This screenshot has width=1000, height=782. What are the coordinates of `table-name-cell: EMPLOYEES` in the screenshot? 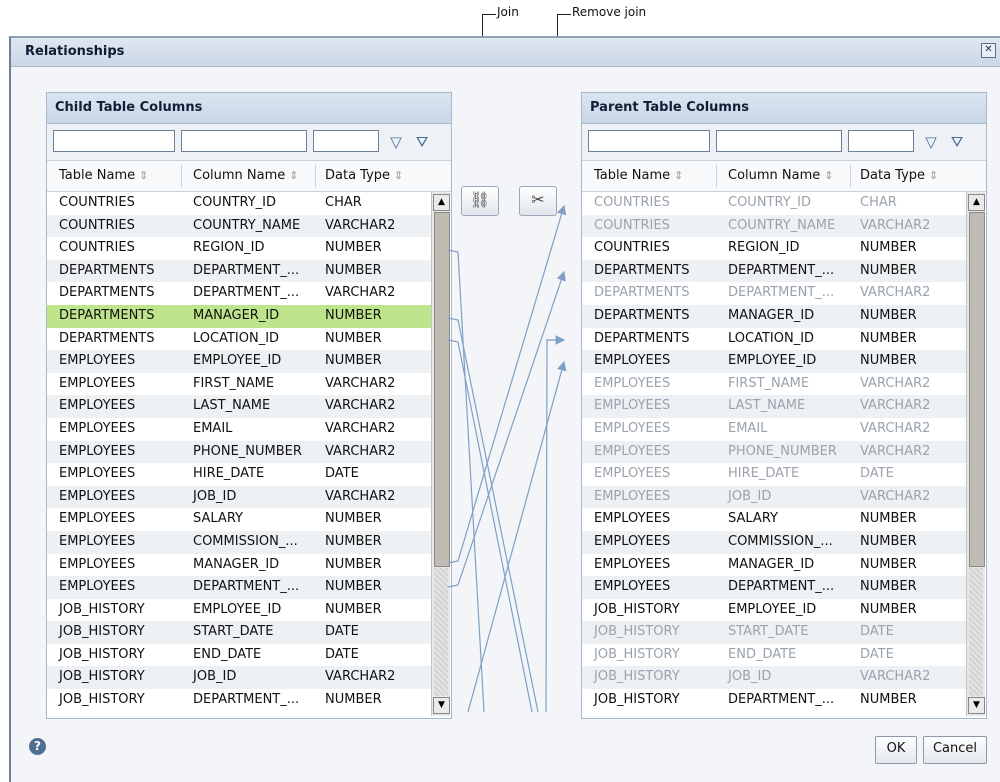 It's located at (97, 428).